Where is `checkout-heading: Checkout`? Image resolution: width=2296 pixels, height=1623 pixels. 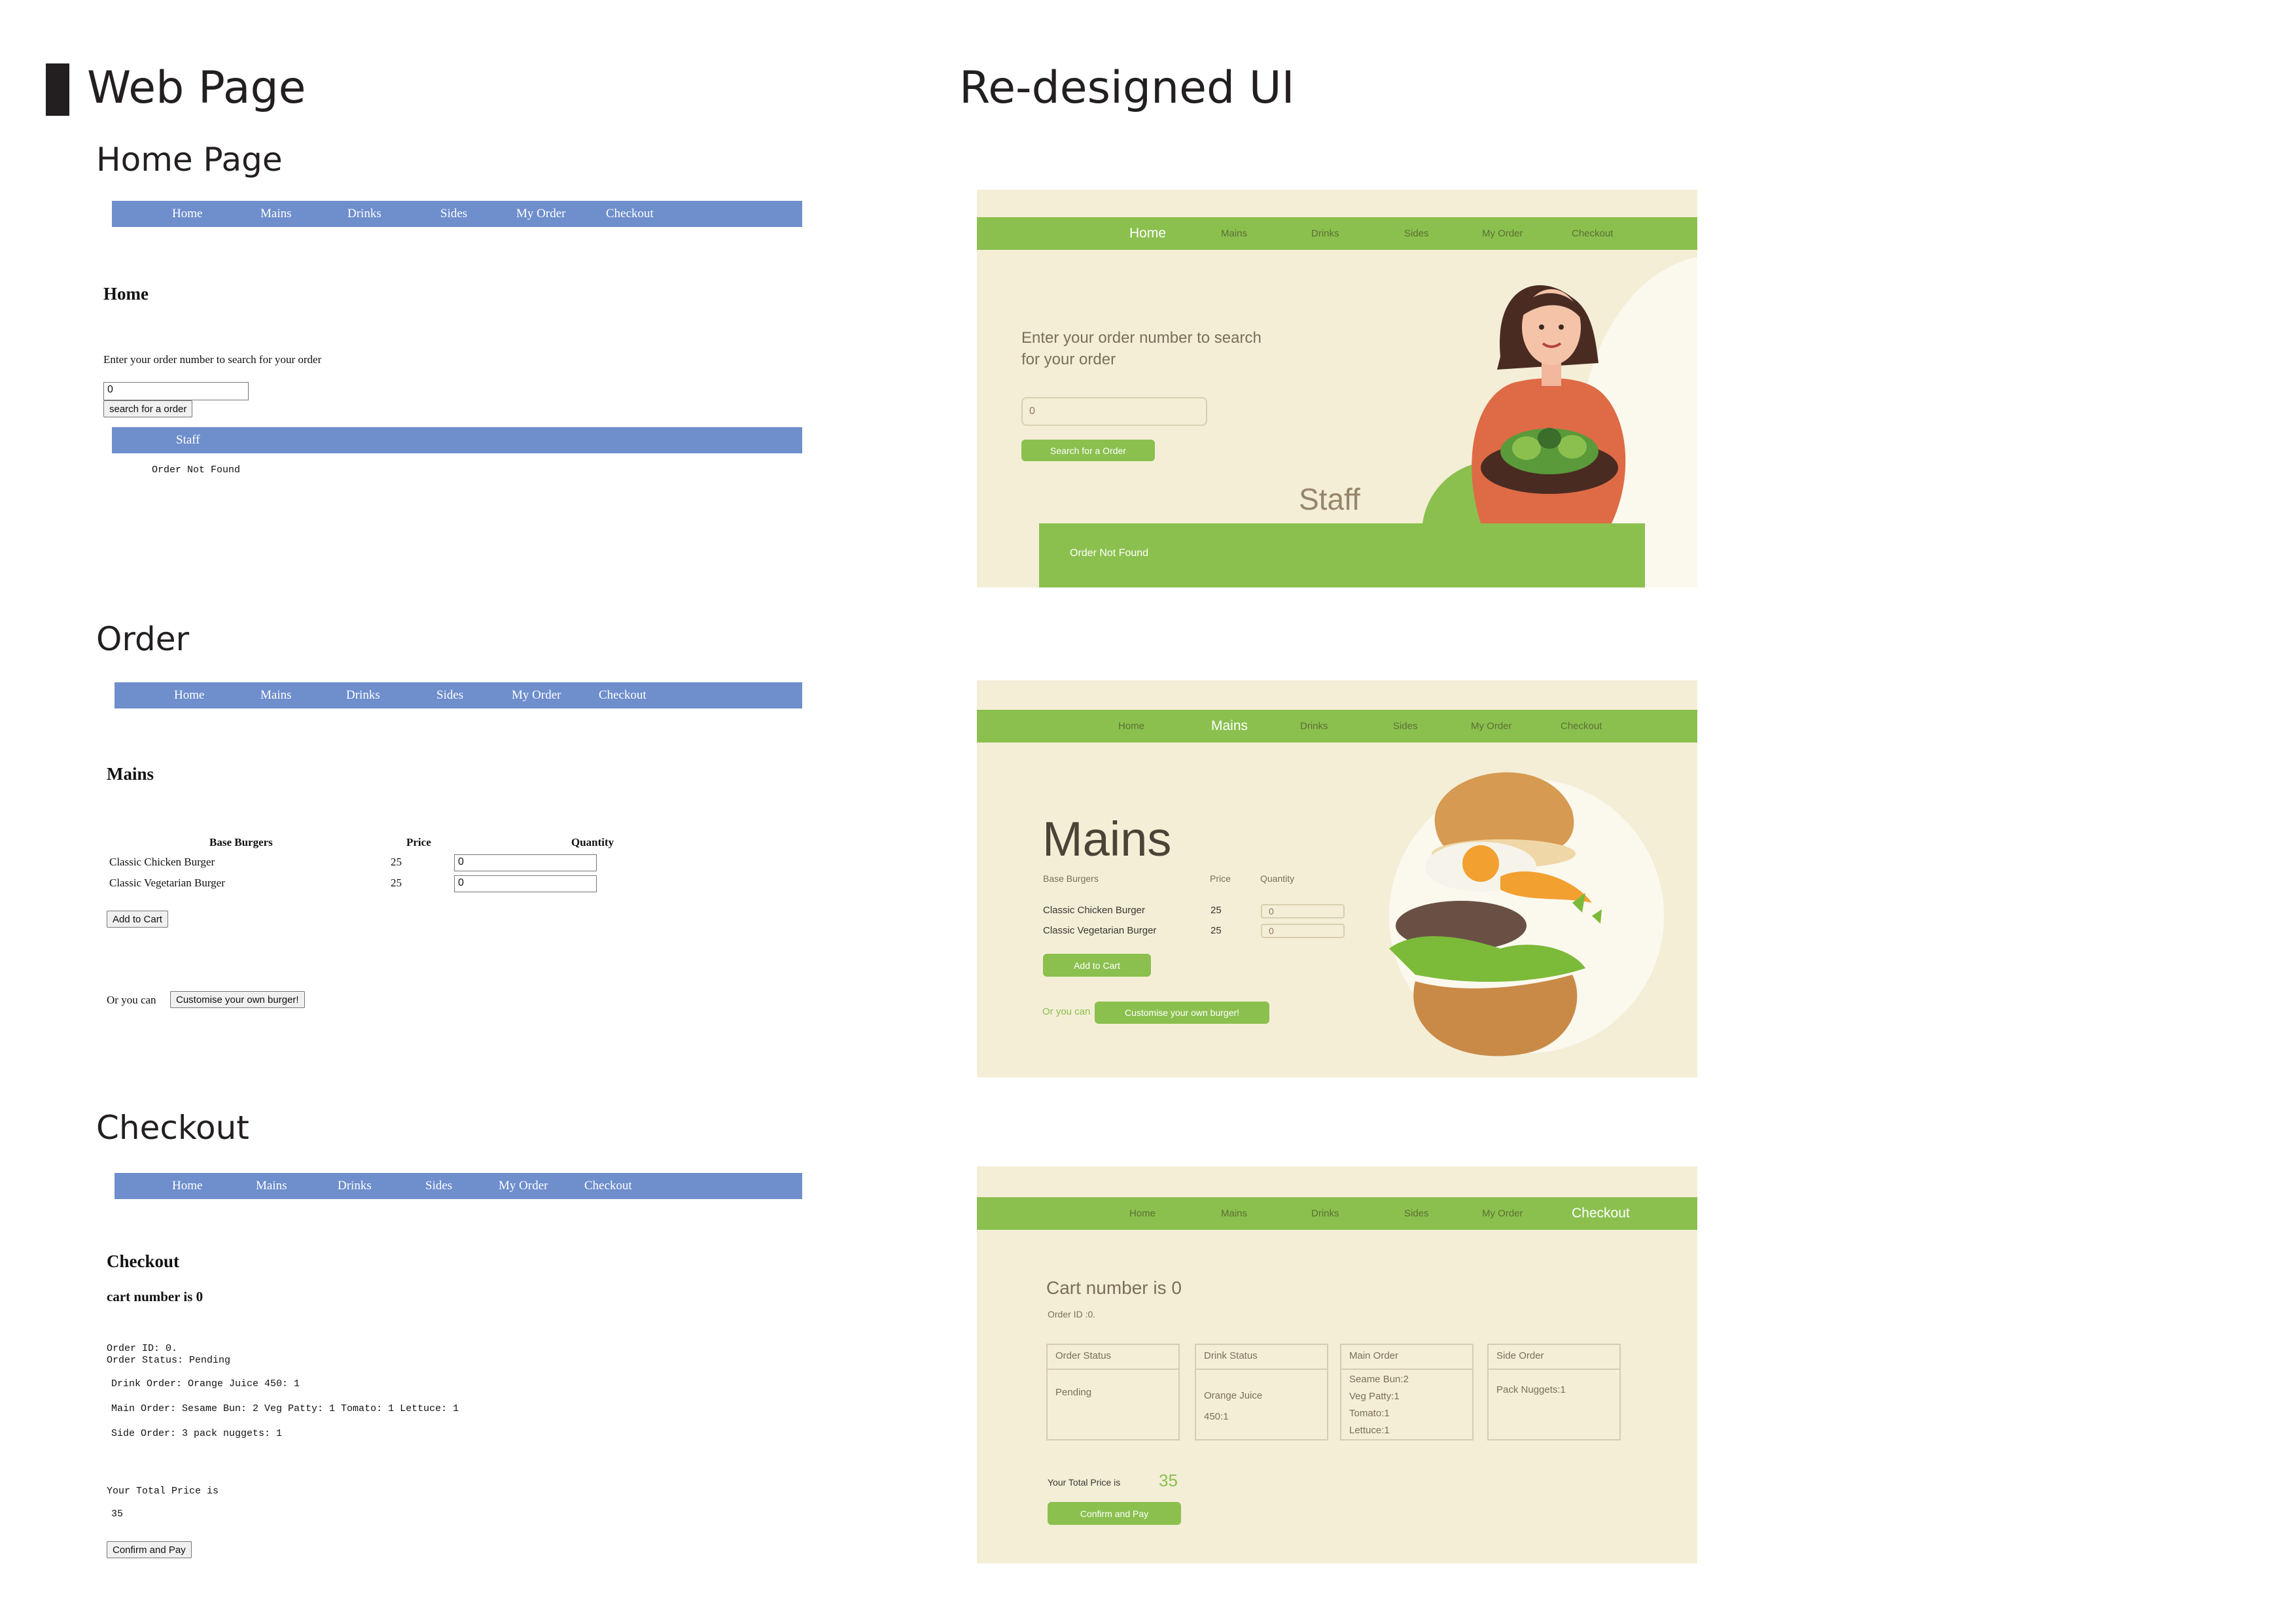 checkout-heading: Checkout is located at coordinates (173, 1128).